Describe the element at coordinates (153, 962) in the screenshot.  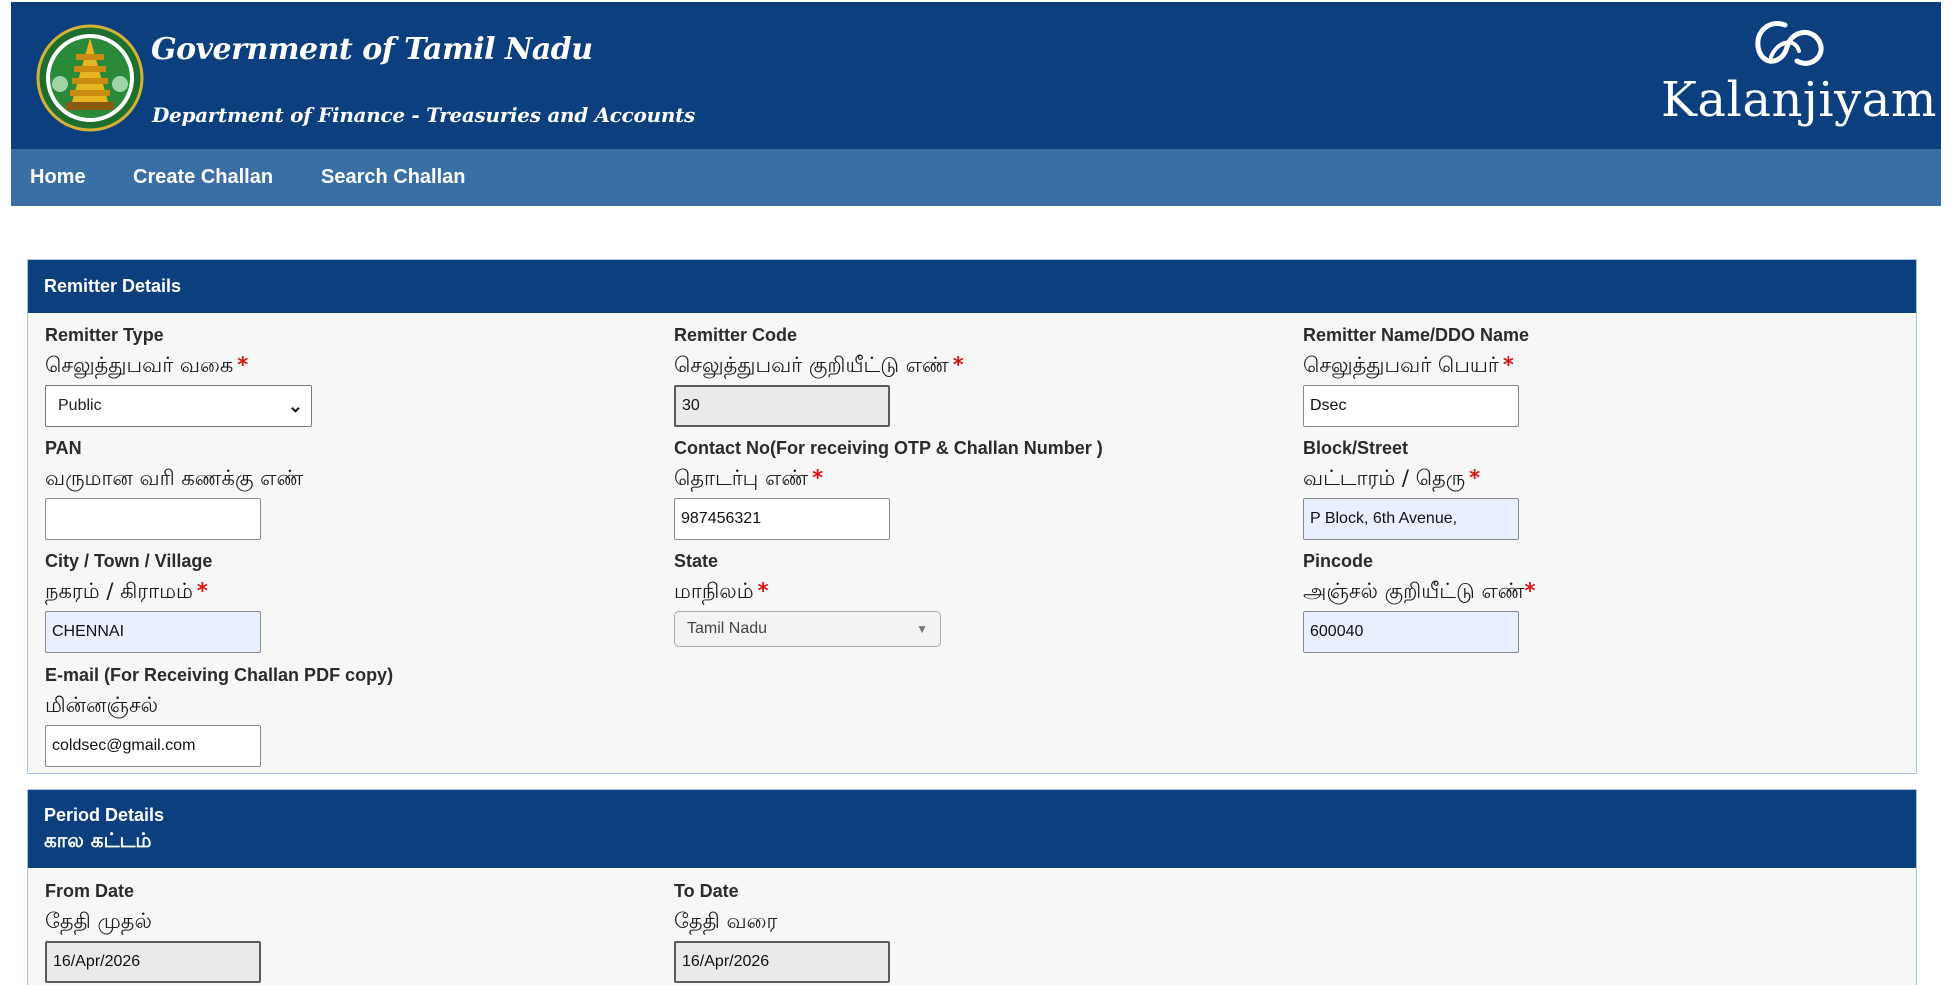
I see `from-date-input: 16/Apr/2026` at that location.